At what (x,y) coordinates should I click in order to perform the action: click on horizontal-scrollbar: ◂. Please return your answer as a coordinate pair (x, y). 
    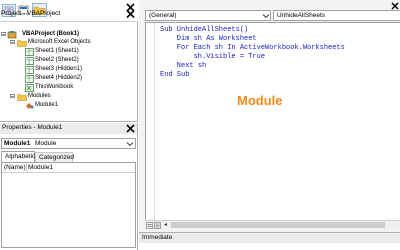
    Looking at the image, I should click on (272, 224).